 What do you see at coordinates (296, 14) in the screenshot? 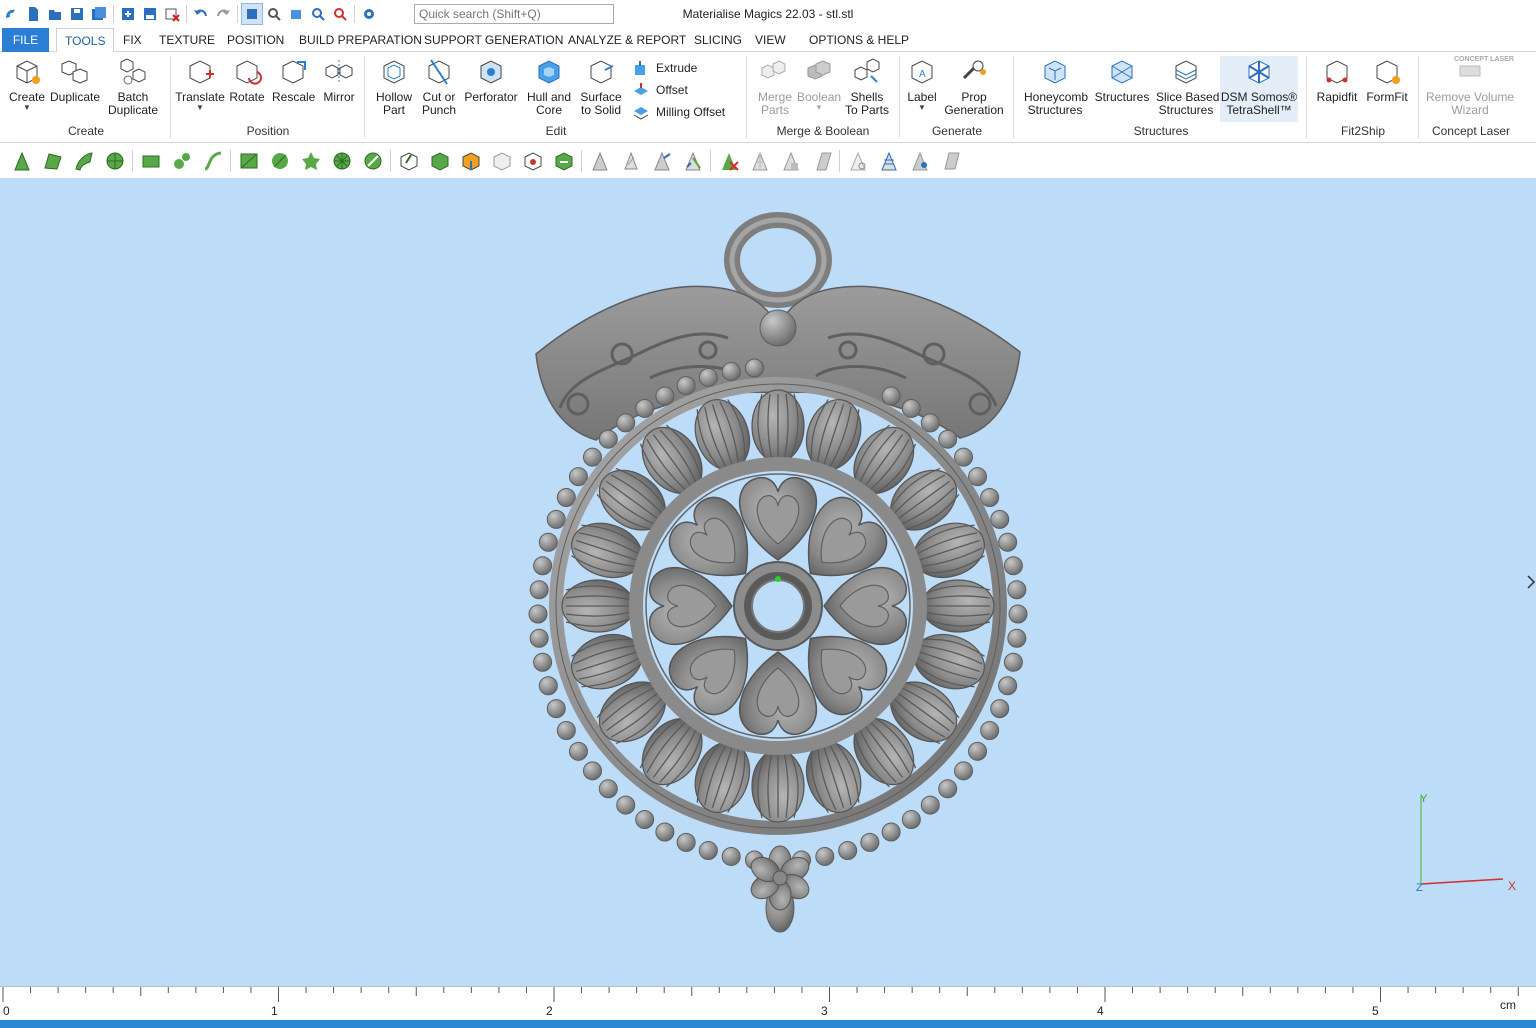
I see `view-part-icon` at bounding box center [296, 14].